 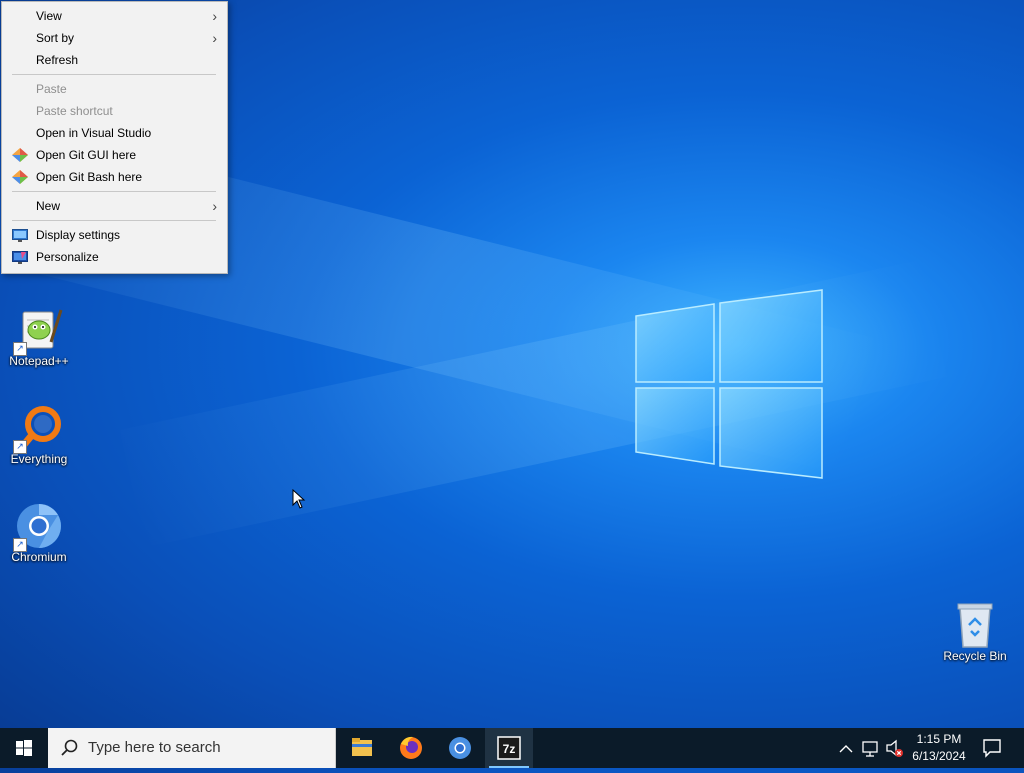 What do you see at coordinates (74, 111) in the screenshot?
I see `menu-item-label: Paste shortcut` at bounding box center [74, 111].